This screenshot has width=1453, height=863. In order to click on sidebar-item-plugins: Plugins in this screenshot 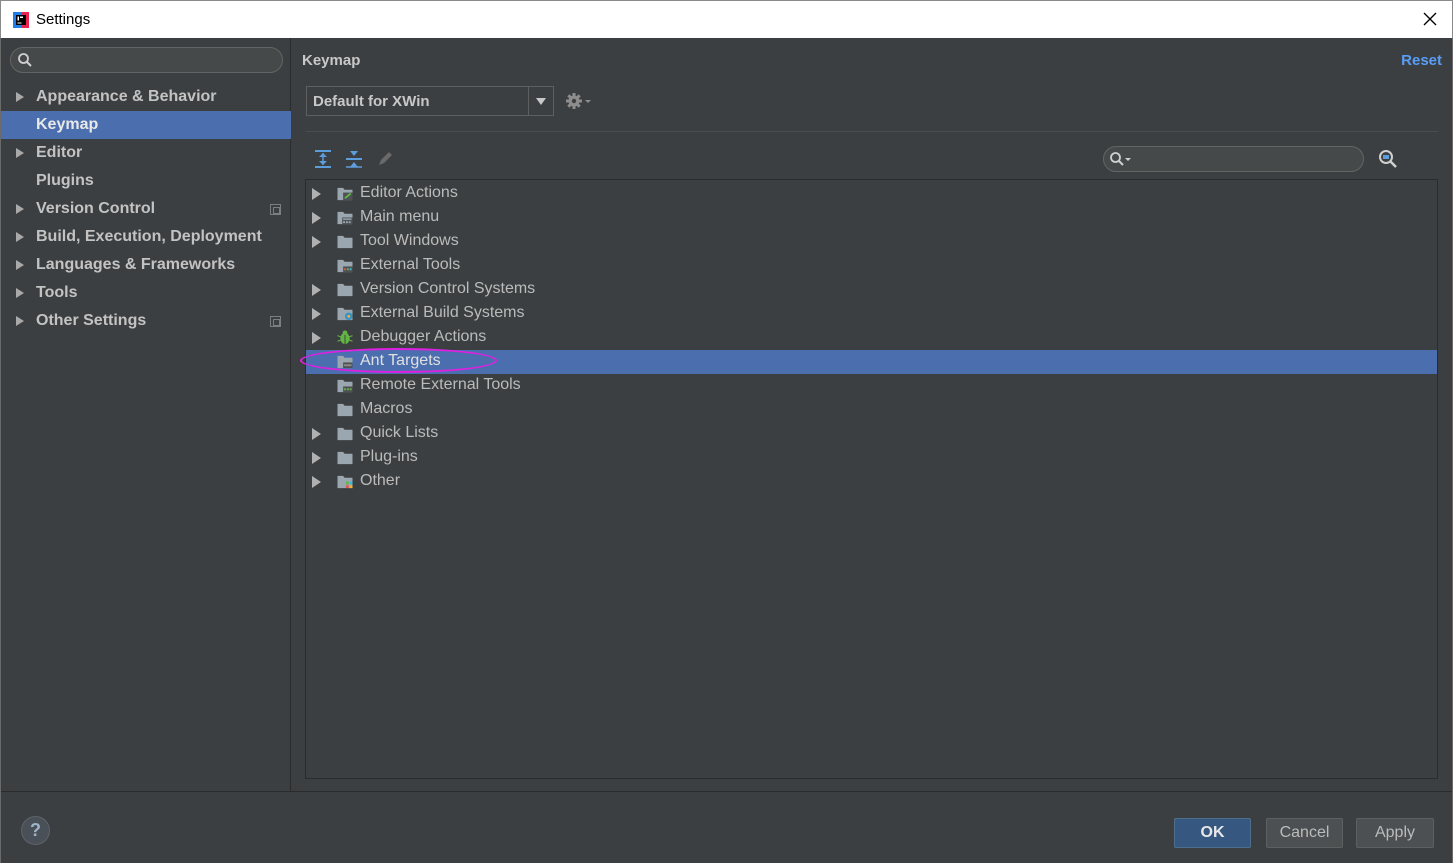, I will do `click(146, 181)`.